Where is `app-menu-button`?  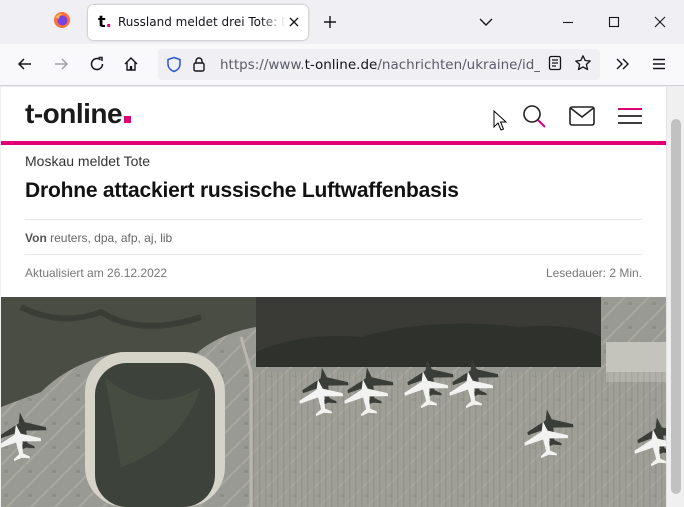
app-menu-button is located at coordinates (659, 64).